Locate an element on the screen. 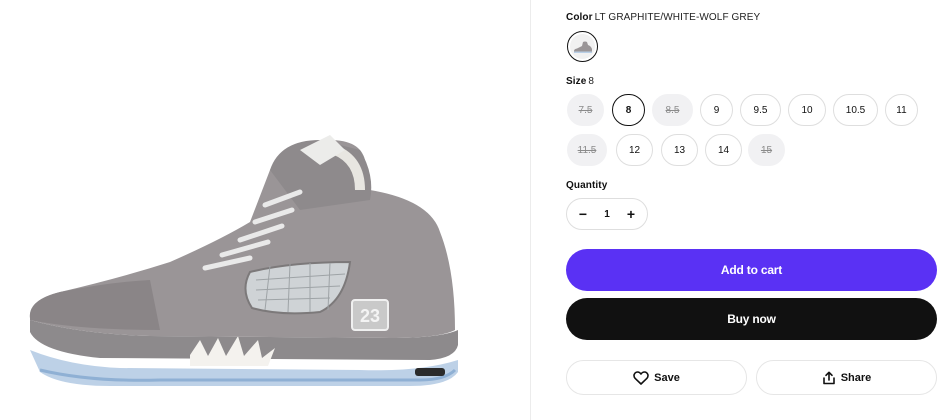  size-option-10-5: 10.5 is located at coordinates (855, 110).